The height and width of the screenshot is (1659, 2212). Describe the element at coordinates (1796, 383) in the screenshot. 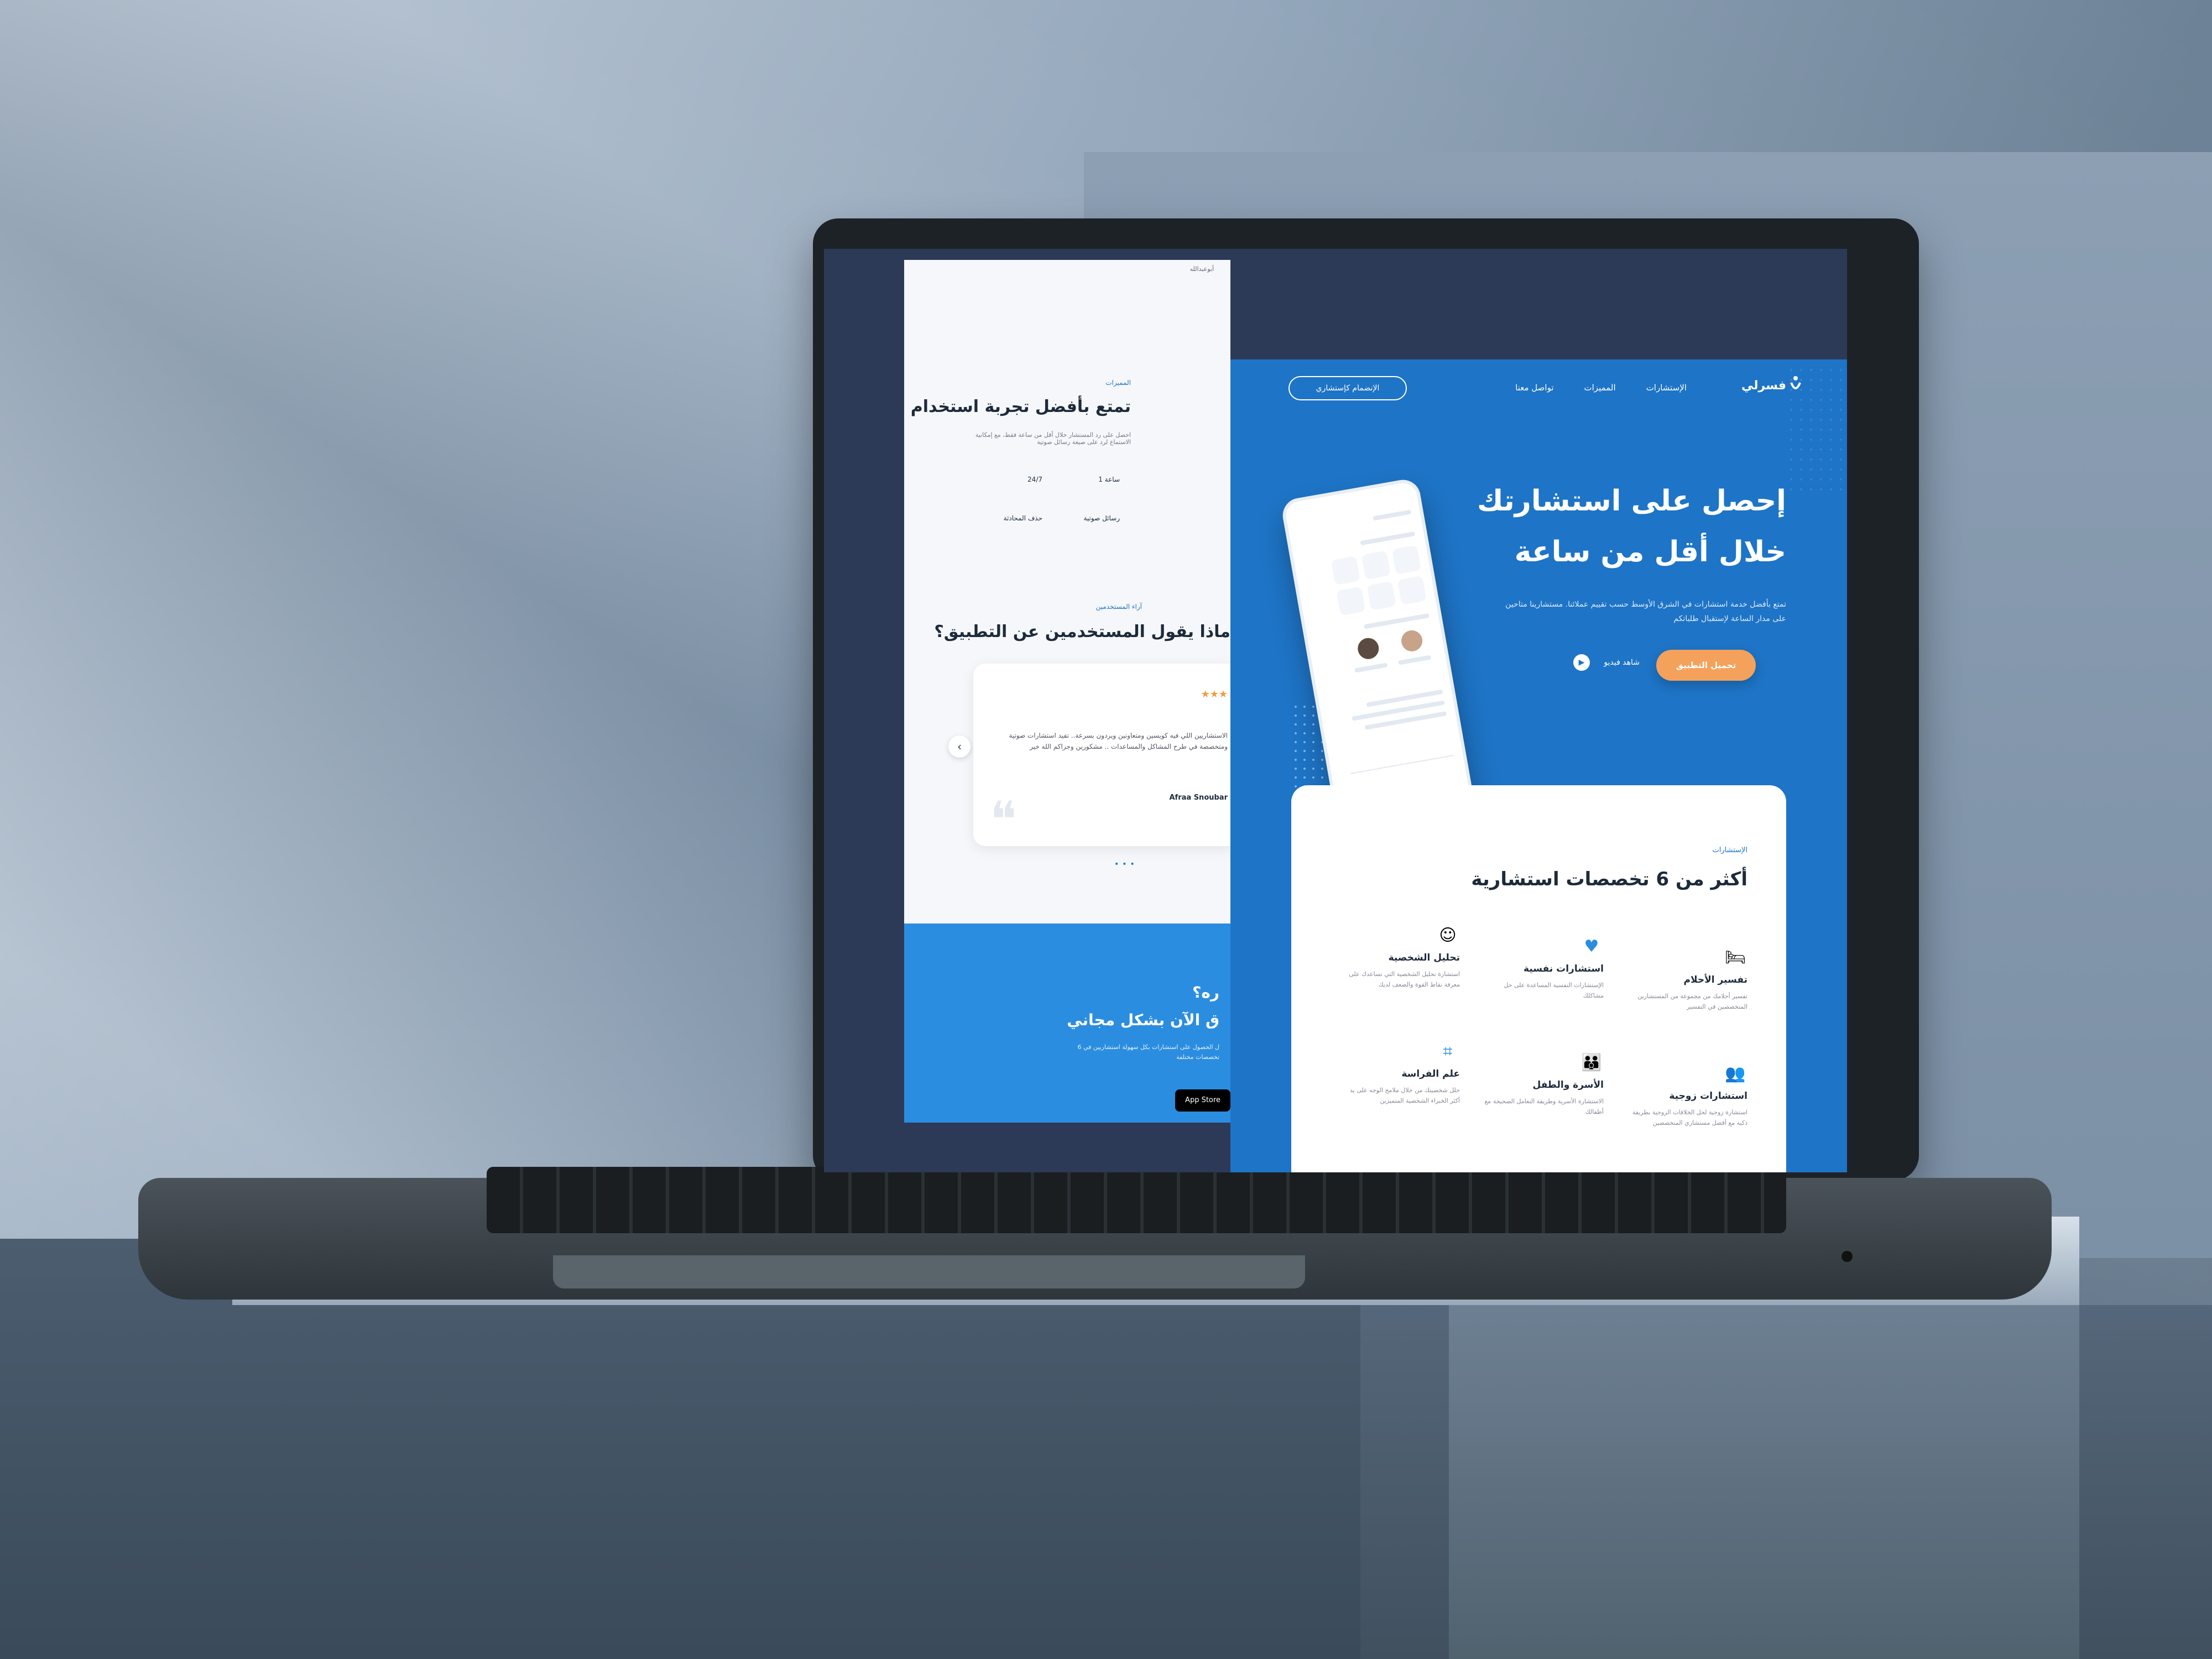

I see `logo-icon` at that location.